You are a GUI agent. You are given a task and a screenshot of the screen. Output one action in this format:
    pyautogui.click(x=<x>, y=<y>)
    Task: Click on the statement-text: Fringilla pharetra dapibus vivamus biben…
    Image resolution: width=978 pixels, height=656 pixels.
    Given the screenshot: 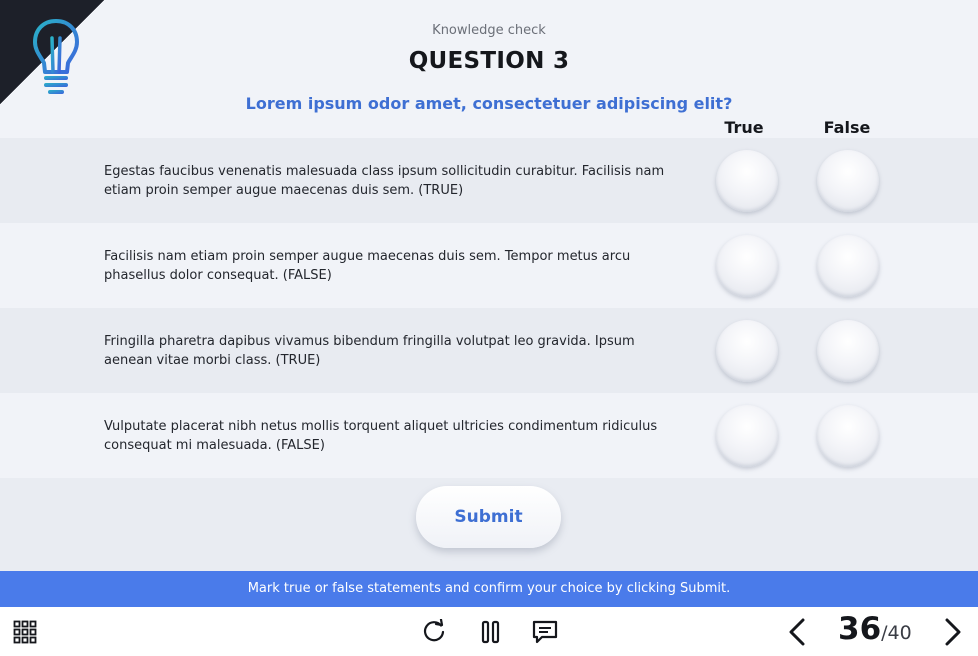 What is the action you would take?
    pyautogui.click(x=369, y=350)
    